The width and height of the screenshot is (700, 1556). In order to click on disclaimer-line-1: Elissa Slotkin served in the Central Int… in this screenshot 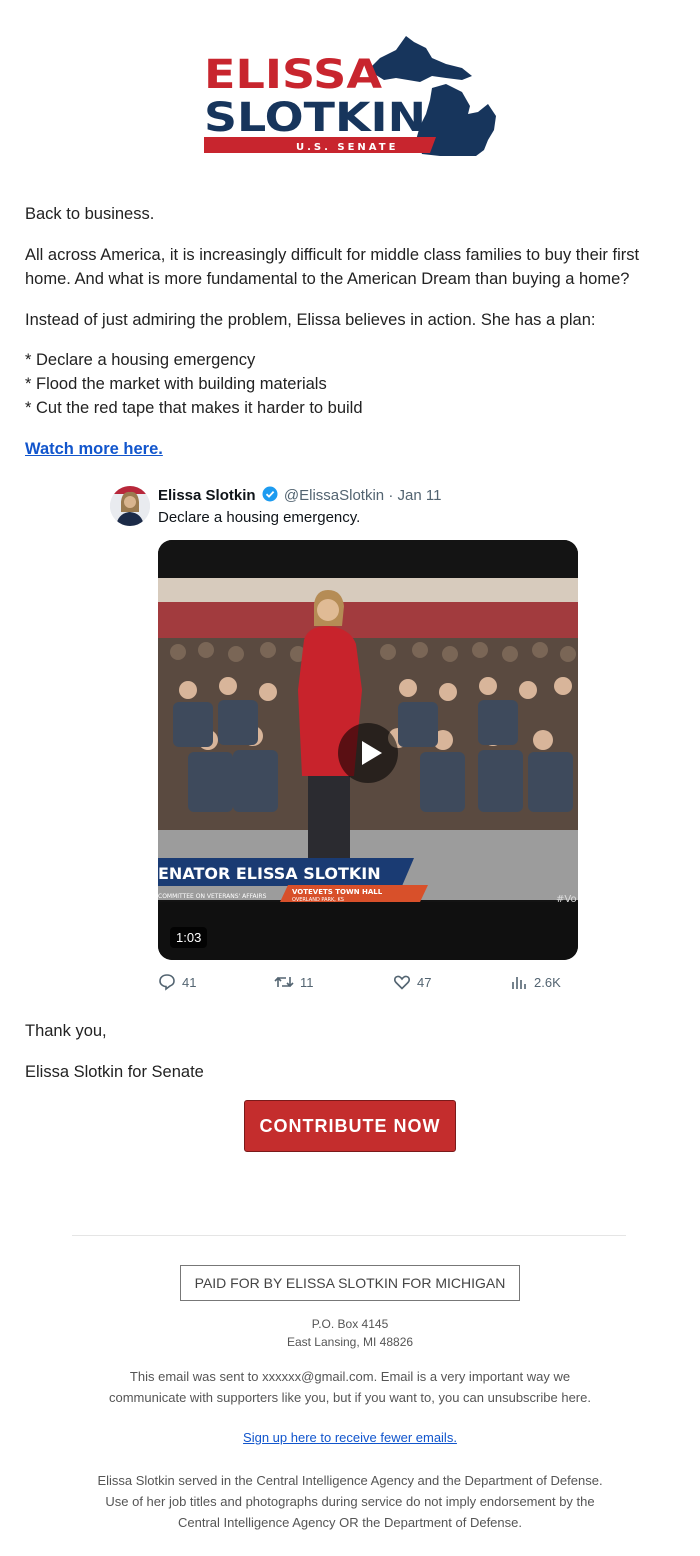, I will do `click(350, 1480)`.